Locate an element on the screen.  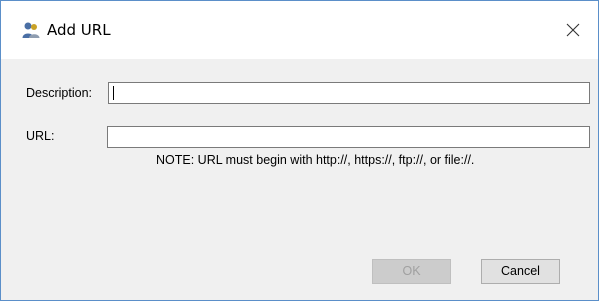
description-input is located at coordinates (349, 93).